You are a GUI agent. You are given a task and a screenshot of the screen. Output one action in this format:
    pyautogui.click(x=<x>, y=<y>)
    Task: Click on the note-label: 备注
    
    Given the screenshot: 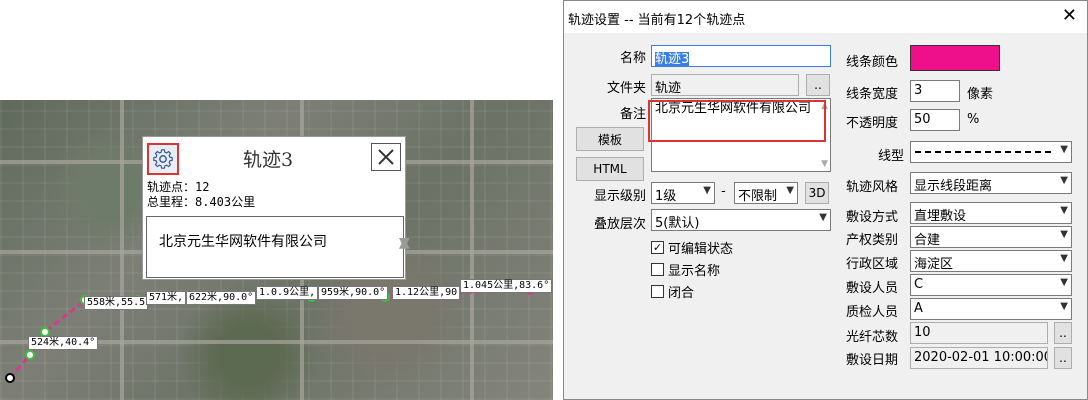 What is the action you would take?
    pyautogui.click(x=632, y=114)
    